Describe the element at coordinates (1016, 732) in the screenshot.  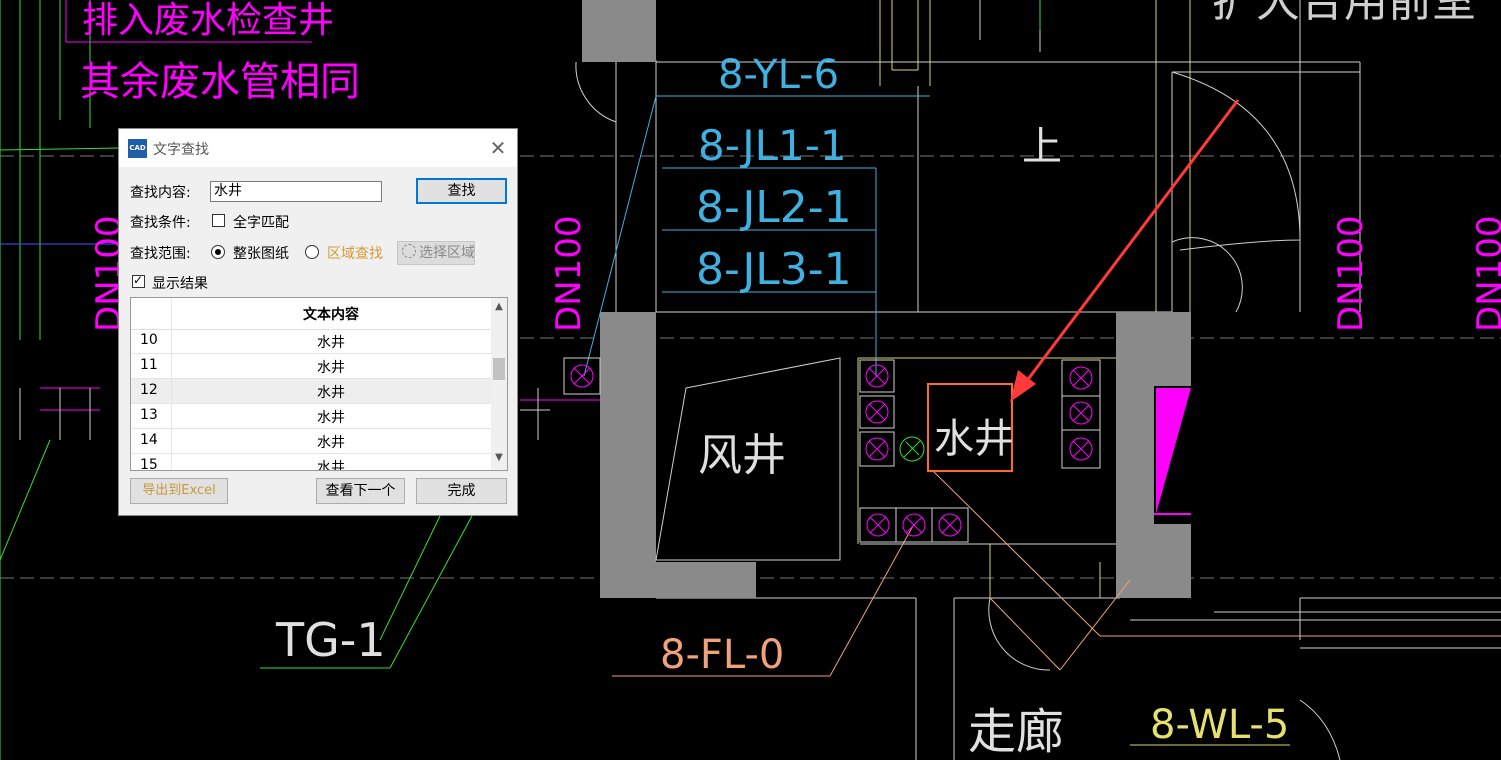
I see `cad-text-corridor: 走廊` at that location.